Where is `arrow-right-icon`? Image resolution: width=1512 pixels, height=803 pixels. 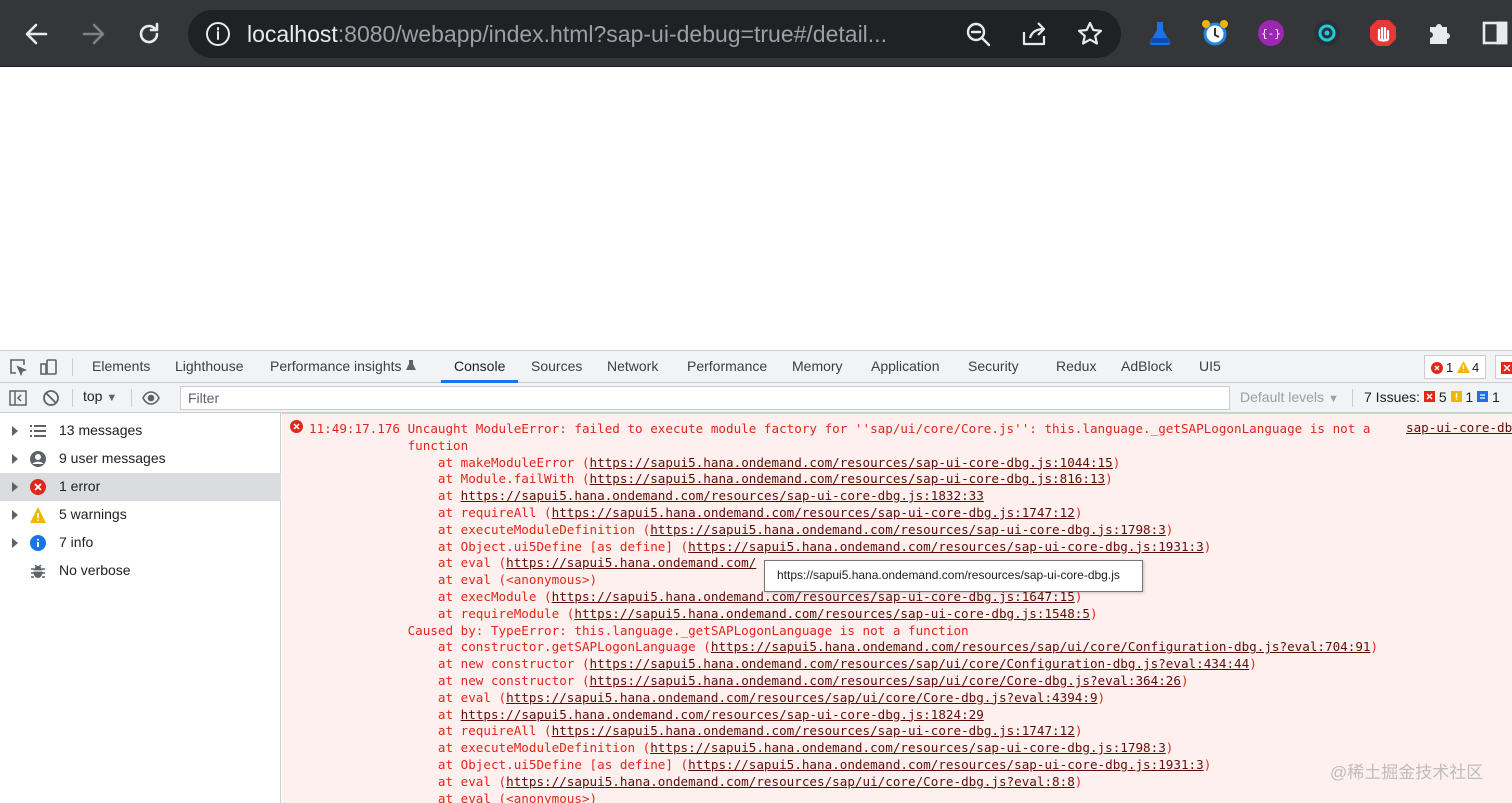
arrow-right-icon is located at coordinates (93, 34).